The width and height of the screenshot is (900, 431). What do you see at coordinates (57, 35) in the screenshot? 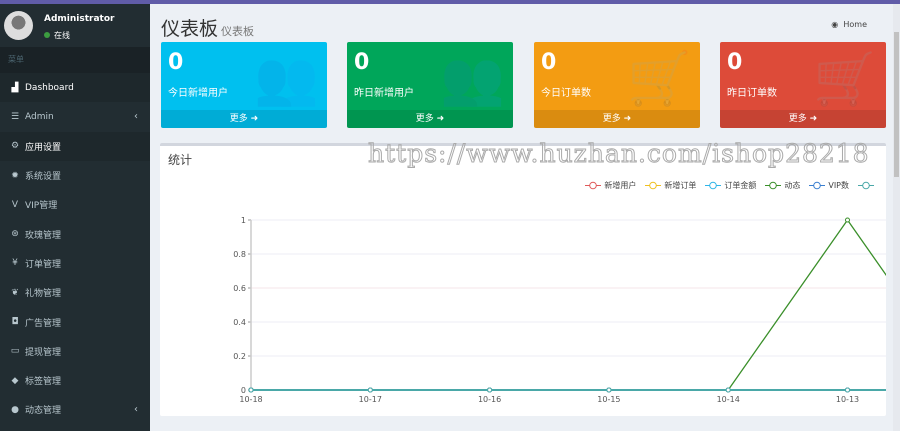
I see `user-status: 在线` at bounding box center [57, 35].